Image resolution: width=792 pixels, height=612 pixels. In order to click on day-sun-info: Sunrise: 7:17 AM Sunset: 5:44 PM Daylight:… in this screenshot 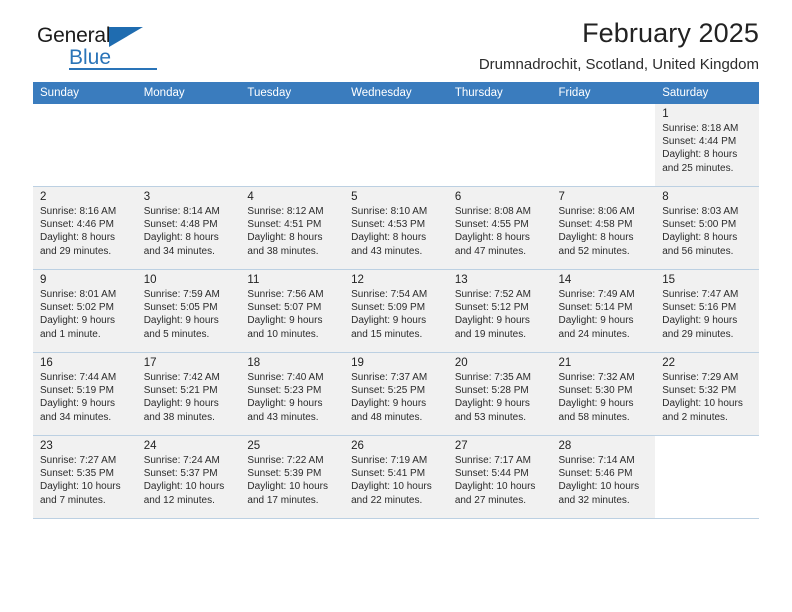, I will do `click(500, 480)`.